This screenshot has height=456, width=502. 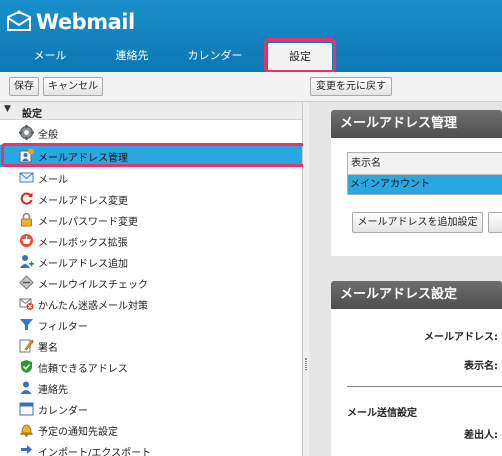 What do you see at coordinates (300, 55) in the screenshot?
I see `settings-tab-highlight` at bounding box center [300, 55].